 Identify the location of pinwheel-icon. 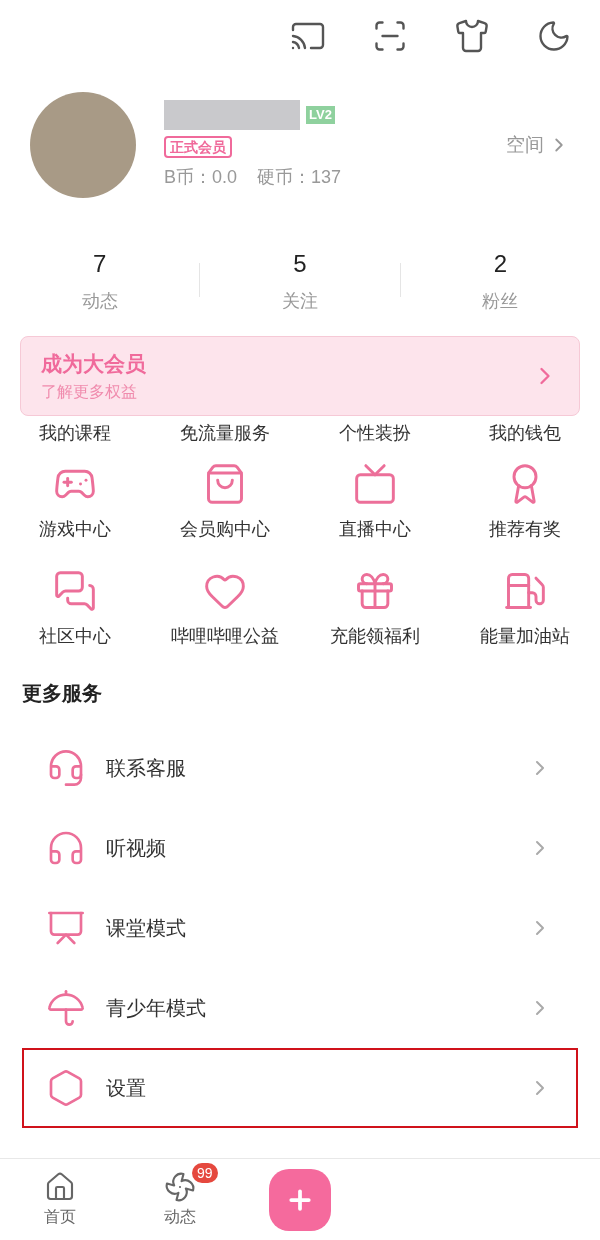
(180, 1186).